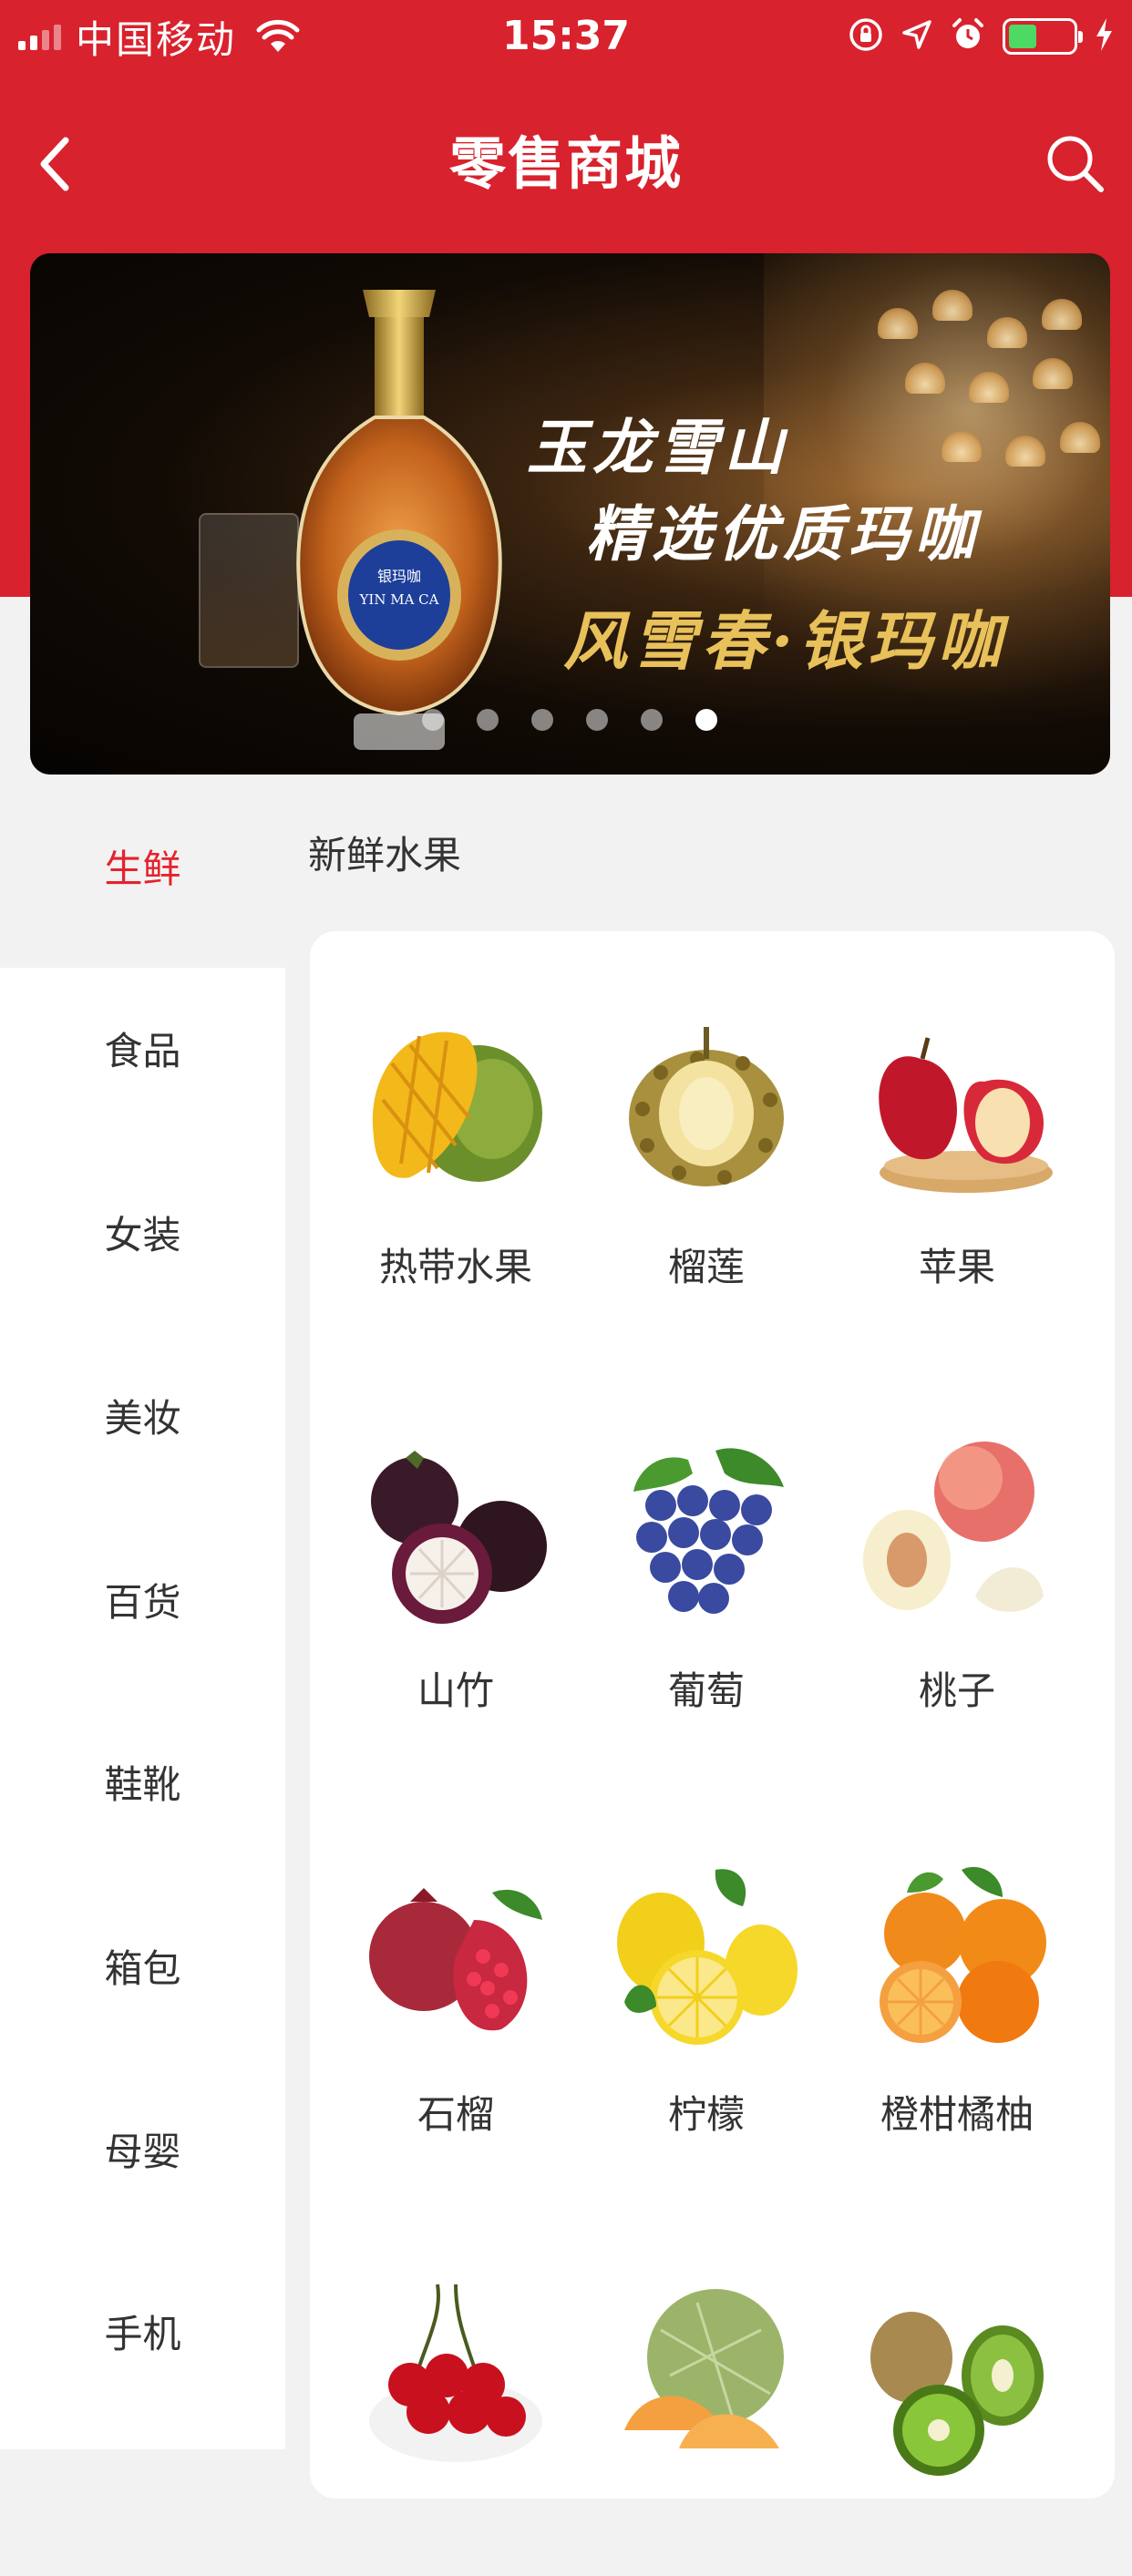 This screenshot has width=1132, height=2576. Describe the element at coordinates (783, 534) in the screenshot. I see `banner-headline-2: 精选优质玛咖` at that location.